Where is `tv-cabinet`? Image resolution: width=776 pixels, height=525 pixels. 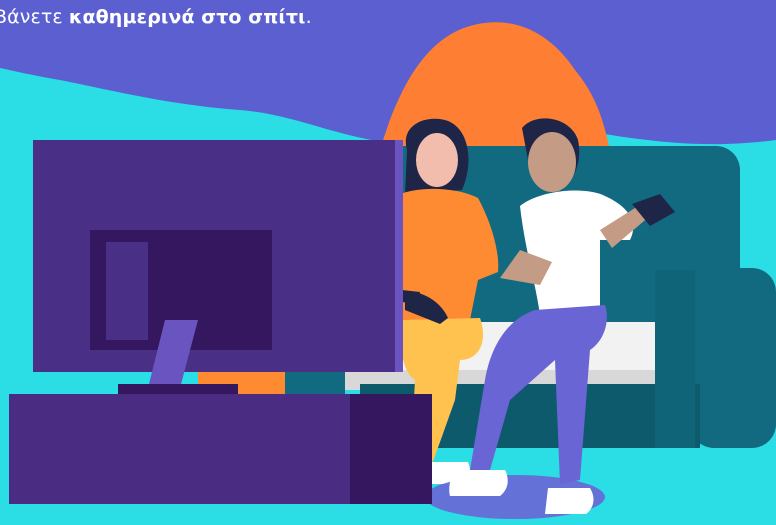
tv-cabinet is located at coordinates (220, 444).